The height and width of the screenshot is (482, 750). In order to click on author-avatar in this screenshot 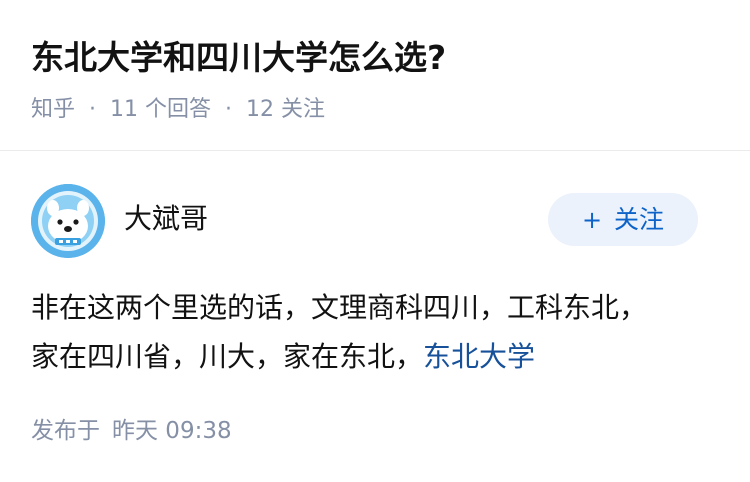, I will do `click(68, 221)`.